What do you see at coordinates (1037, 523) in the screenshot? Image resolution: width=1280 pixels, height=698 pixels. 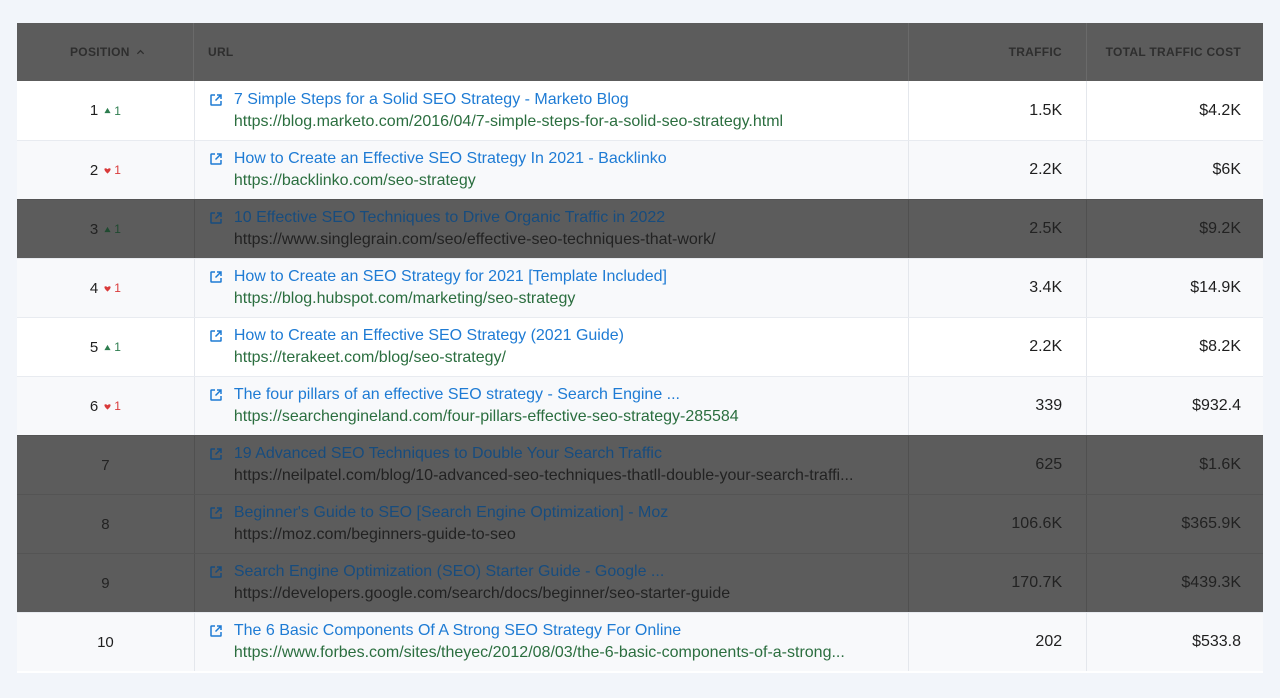 I see `traffic-value: 106.6K` at bounding box center [1037, 523].